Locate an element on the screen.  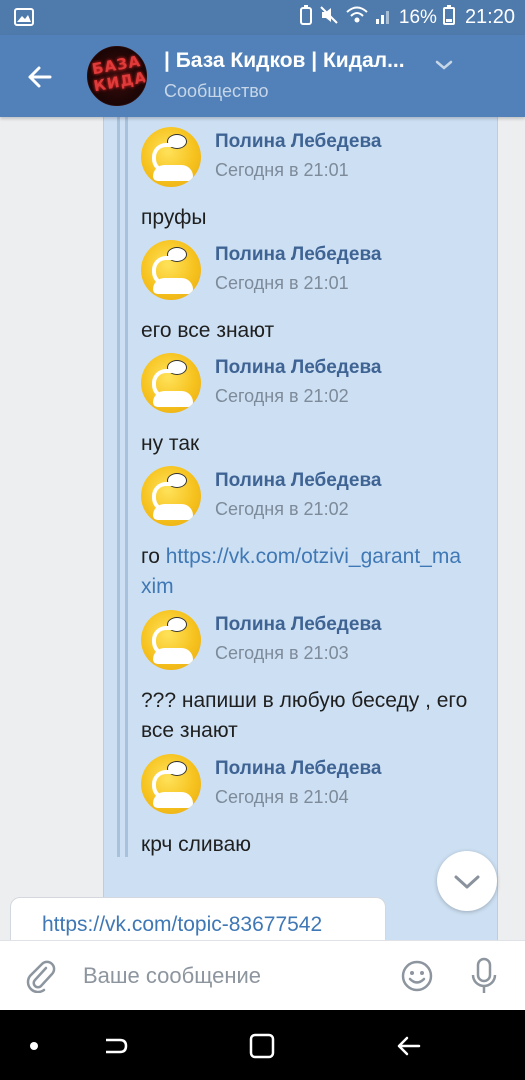
avatar-logo-text: БАЗА КИДАЛ is located at coordinates (118, 73).